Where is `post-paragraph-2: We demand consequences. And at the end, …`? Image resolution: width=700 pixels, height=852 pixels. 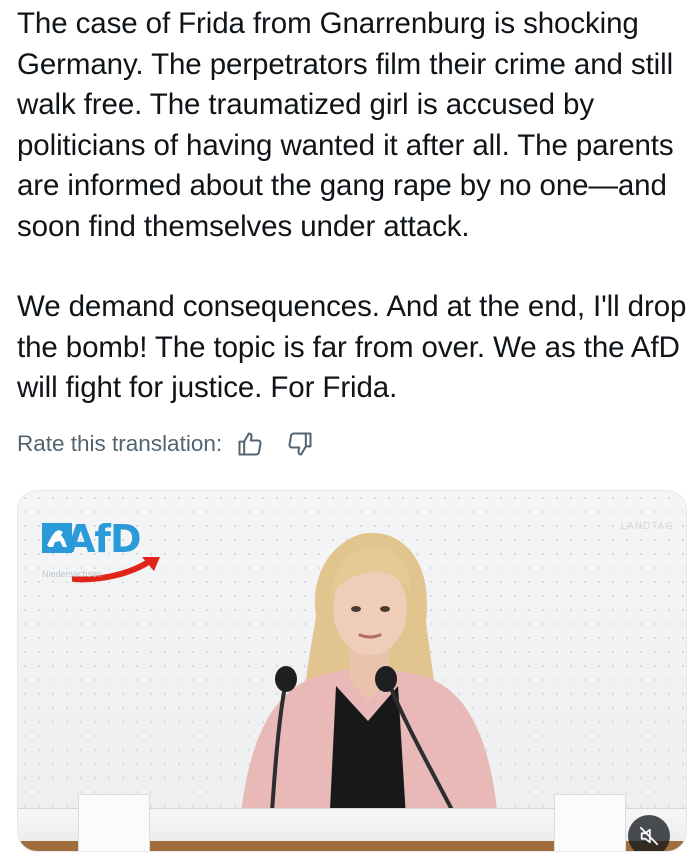
post-paragraph-2: We demand consequences. And at the end, … is located at coordinates (352, 347).